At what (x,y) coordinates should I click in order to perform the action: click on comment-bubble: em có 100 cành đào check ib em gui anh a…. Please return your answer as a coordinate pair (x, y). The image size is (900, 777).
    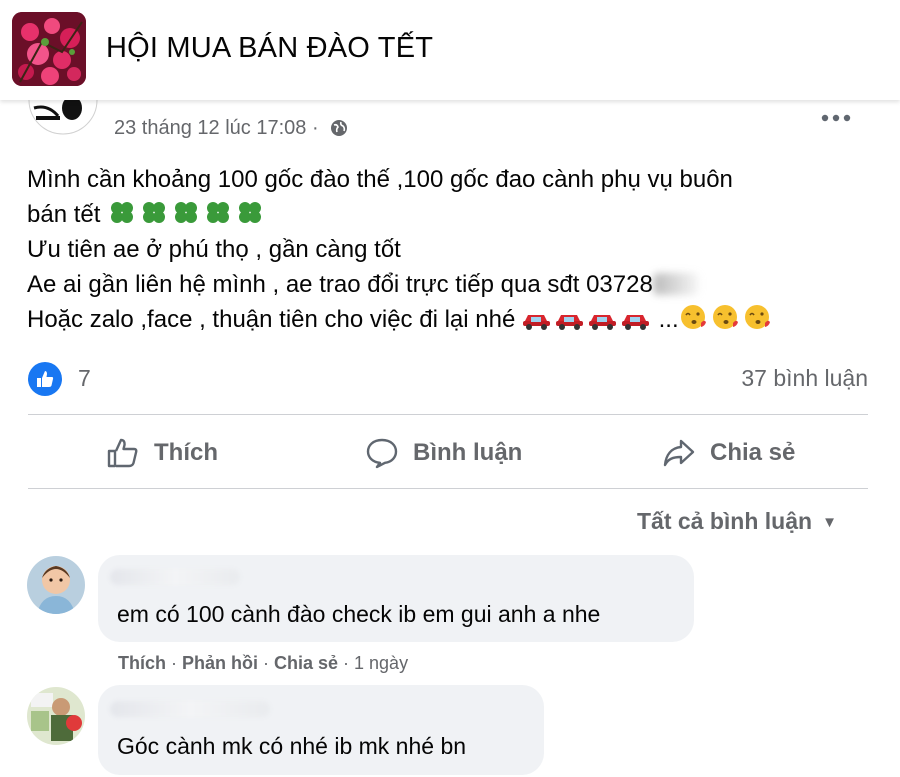
    Looking at the image, I should click on (396, 598).